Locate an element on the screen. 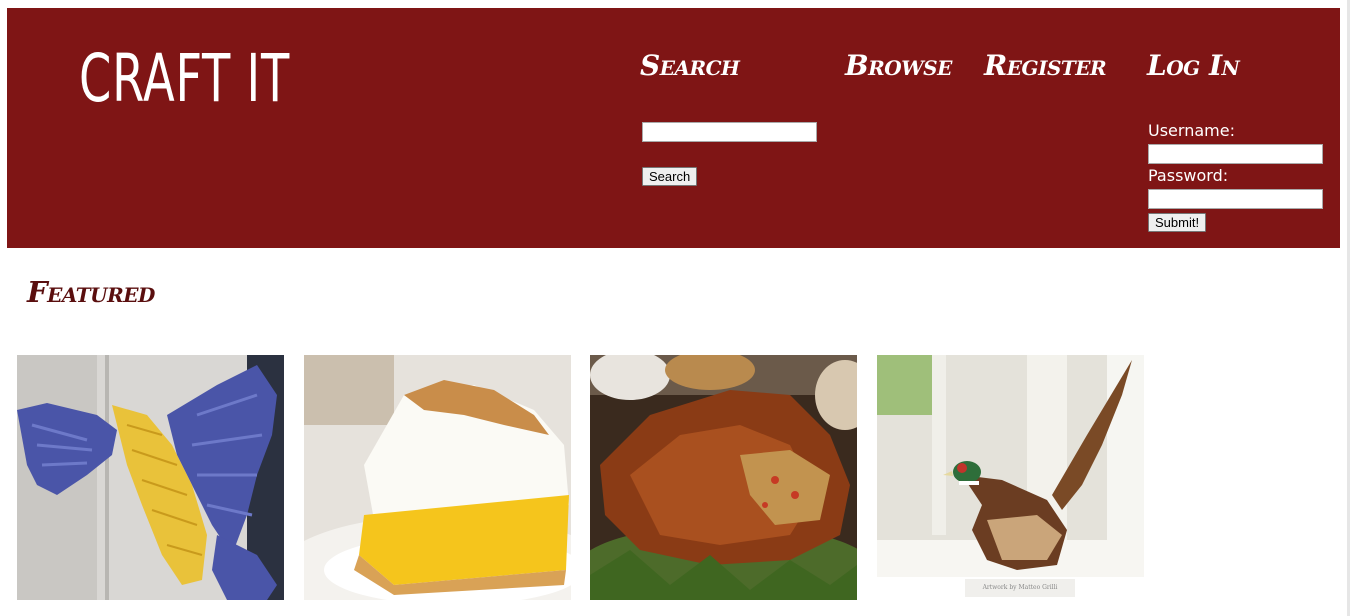 This screenshot has width=1350, height=616. featured-item-paper-wings is located at coordinates (150, 477).